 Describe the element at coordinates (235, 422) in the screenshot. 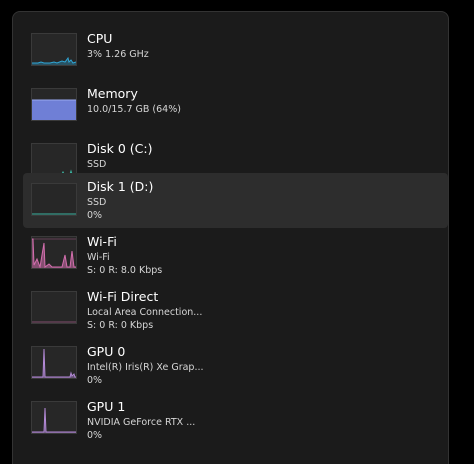

I see `sidebar-item-gpu-1: GPU 1 NVIDIA GeForce RTX ... 0%` at that location.